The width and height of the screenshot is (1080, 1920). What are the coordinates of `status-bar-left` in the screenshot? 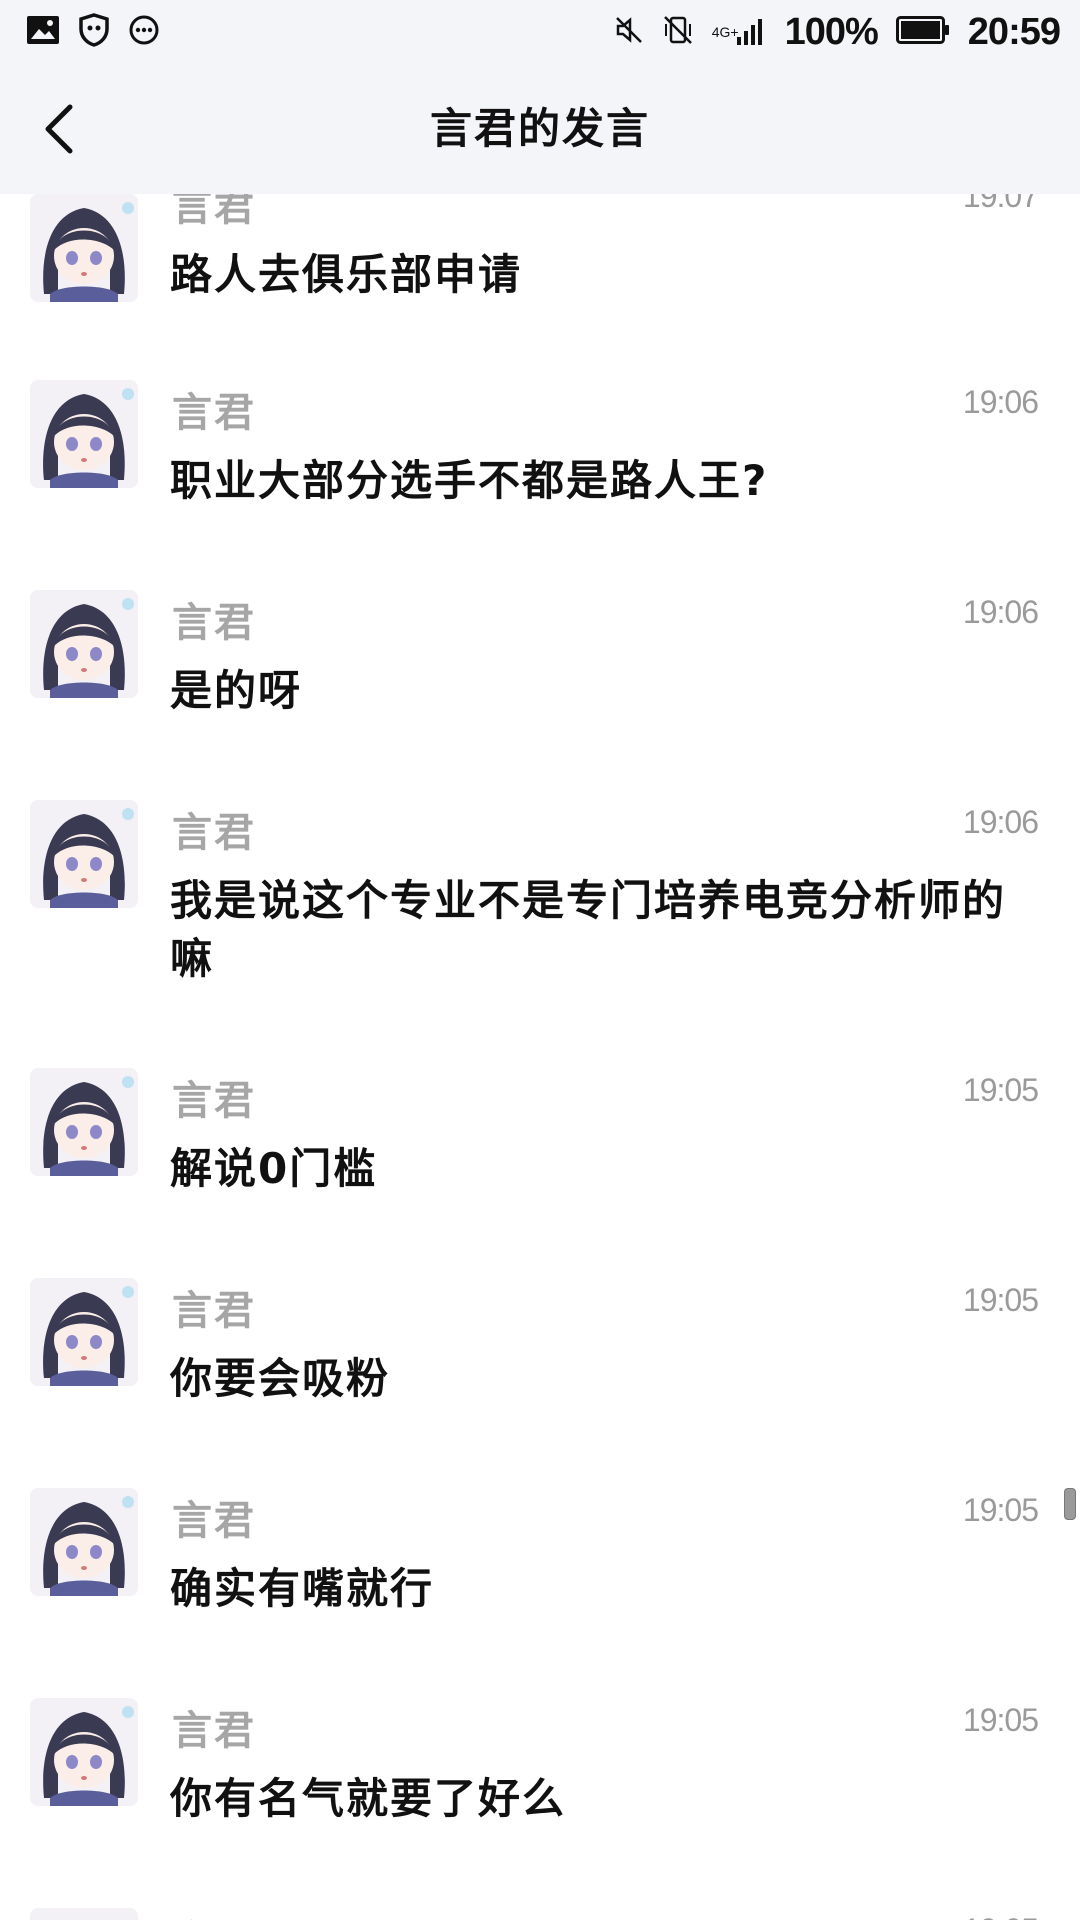 It's located at (93, 32).